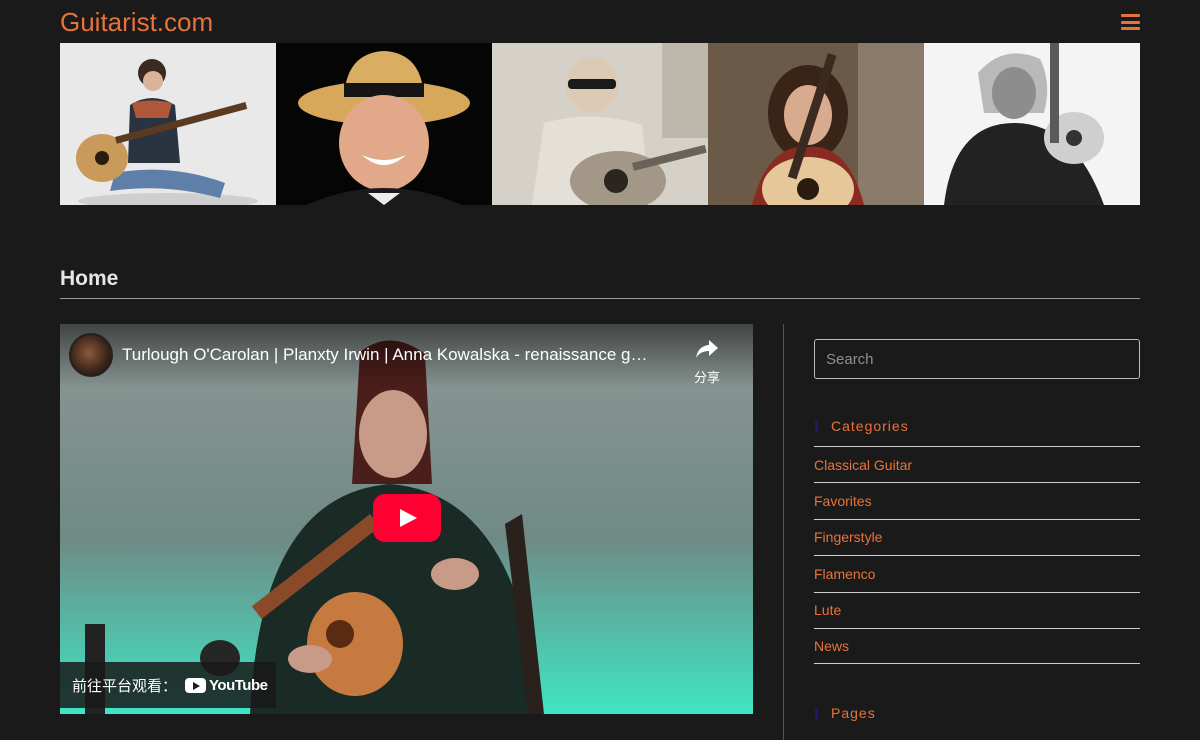  What do you see at coordinates (827, 610) in the screenshot?
I see `category-link-lute: Lute` at bounding box center [827, 610].